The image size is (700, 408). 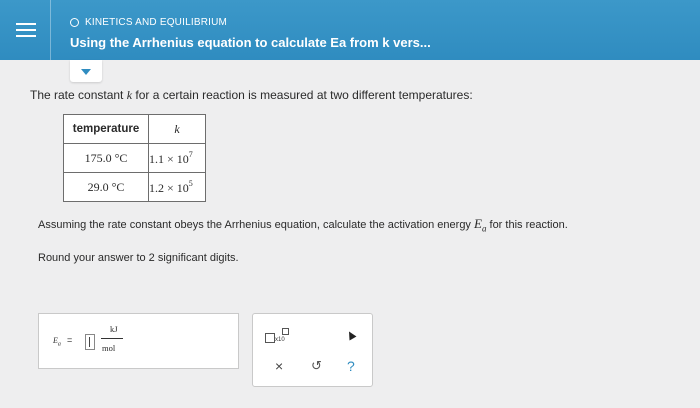 I want to click on chevron-down-icon, so click(x=86, y=72).